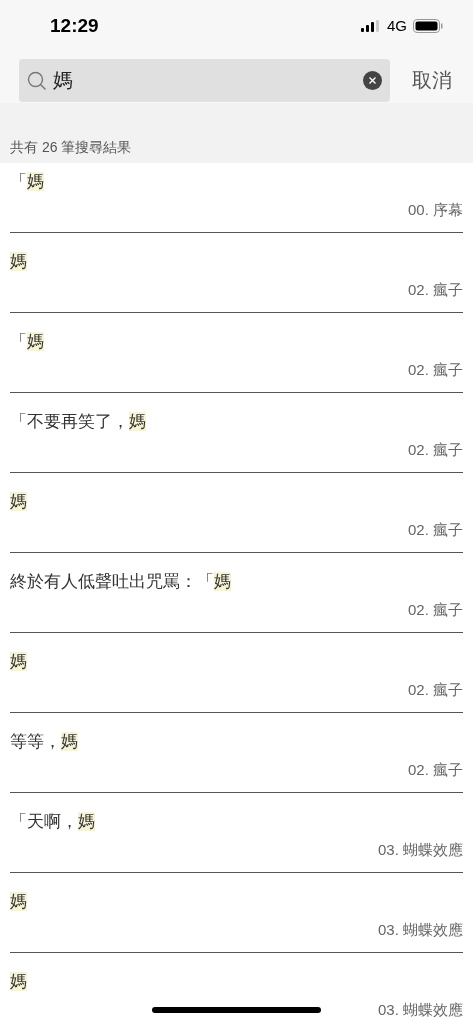 The image size is (473, 1024). I want to click on search-icon, so click(37, 80).